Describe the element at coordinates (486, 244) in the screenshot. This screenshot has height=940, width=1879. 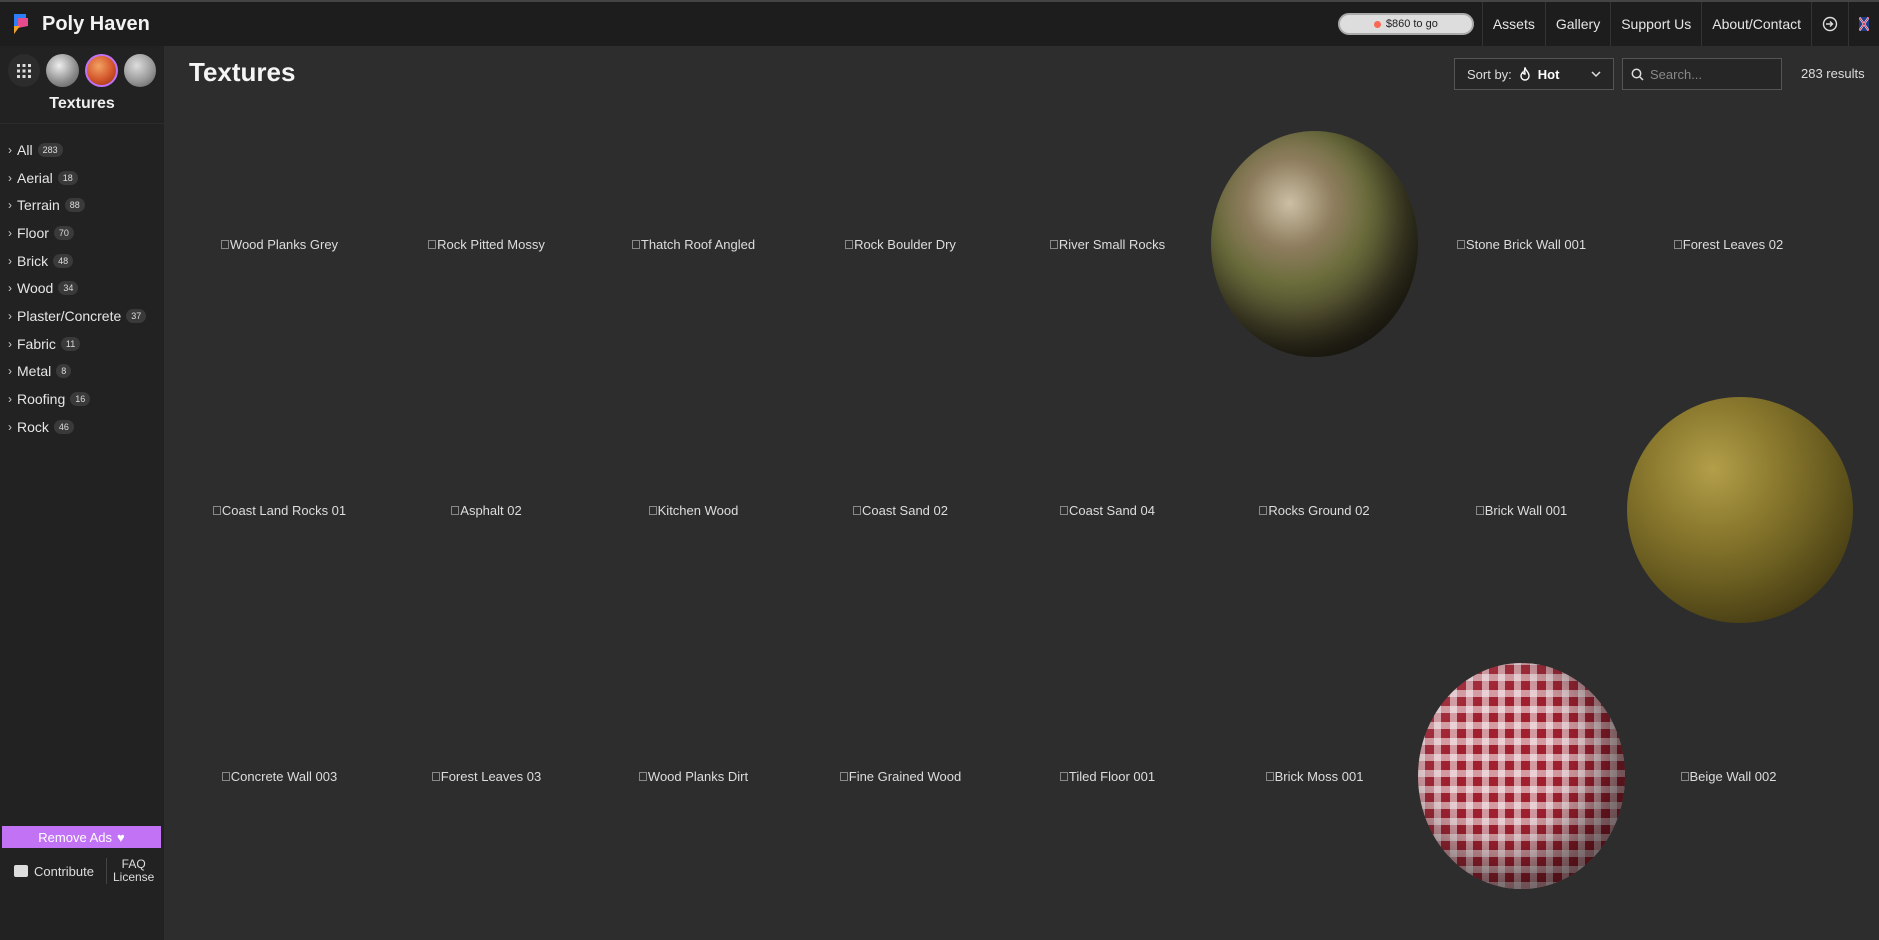
I see `asset-card: Rock Pitted Mossy` at that location.